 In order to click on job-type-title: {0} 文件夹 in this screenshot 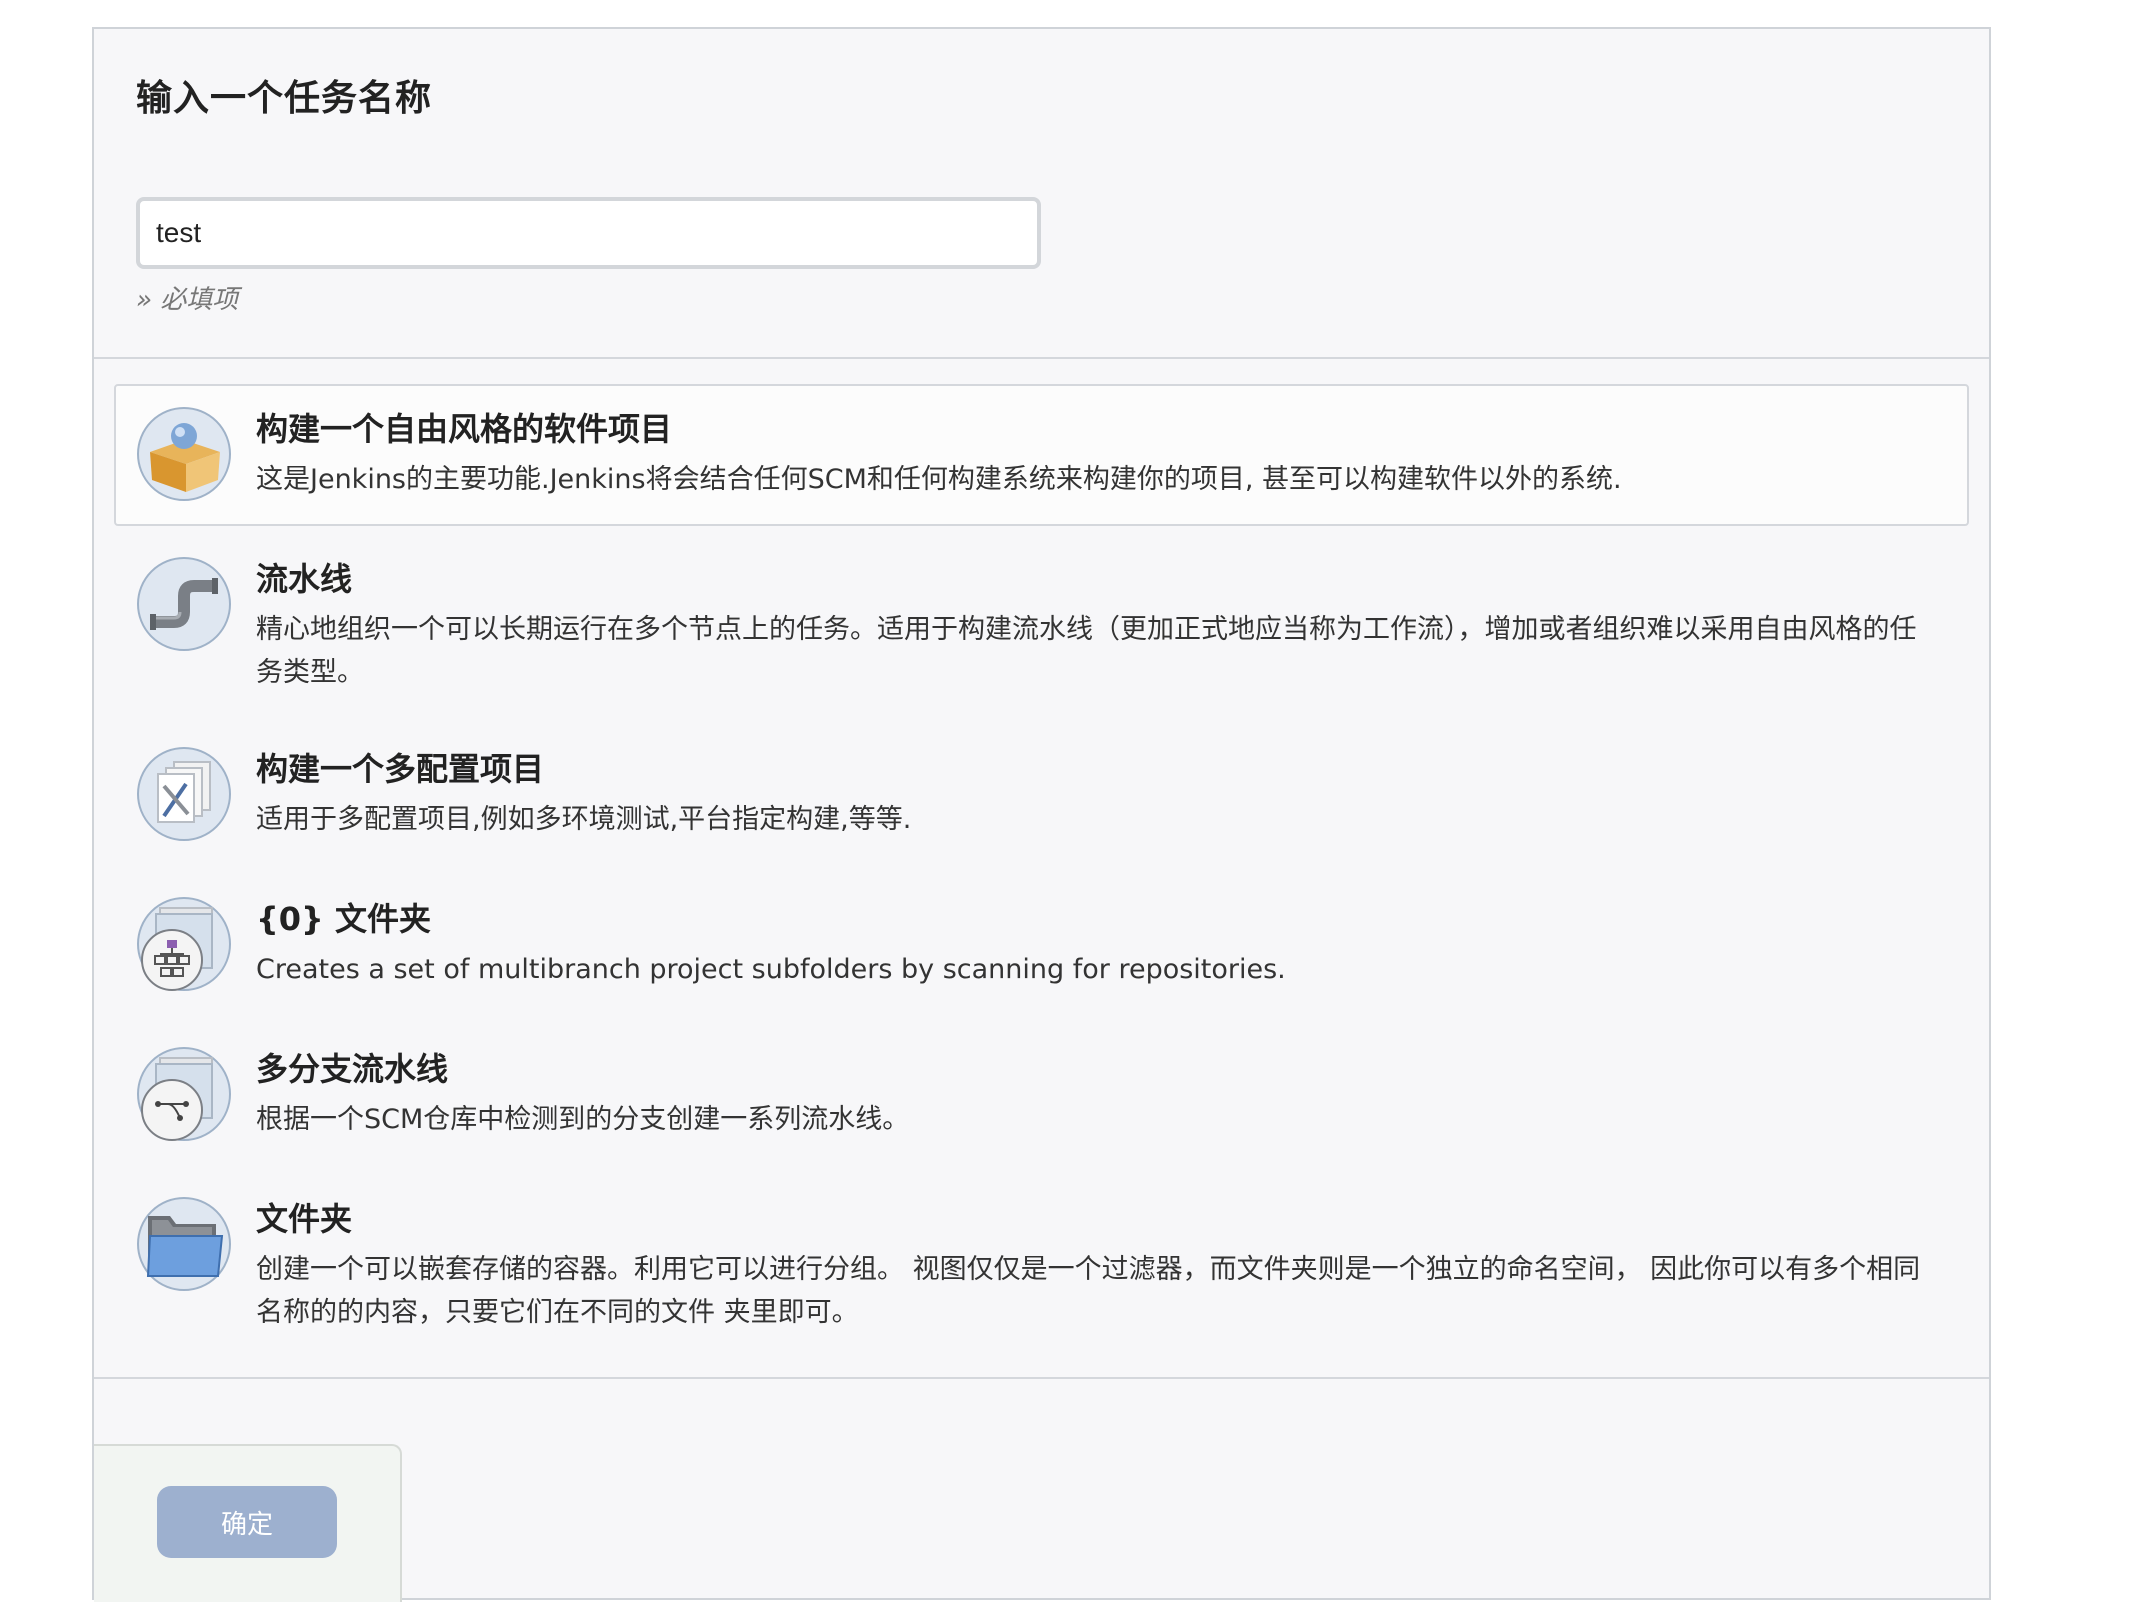, I will do `click(343, 919)`.